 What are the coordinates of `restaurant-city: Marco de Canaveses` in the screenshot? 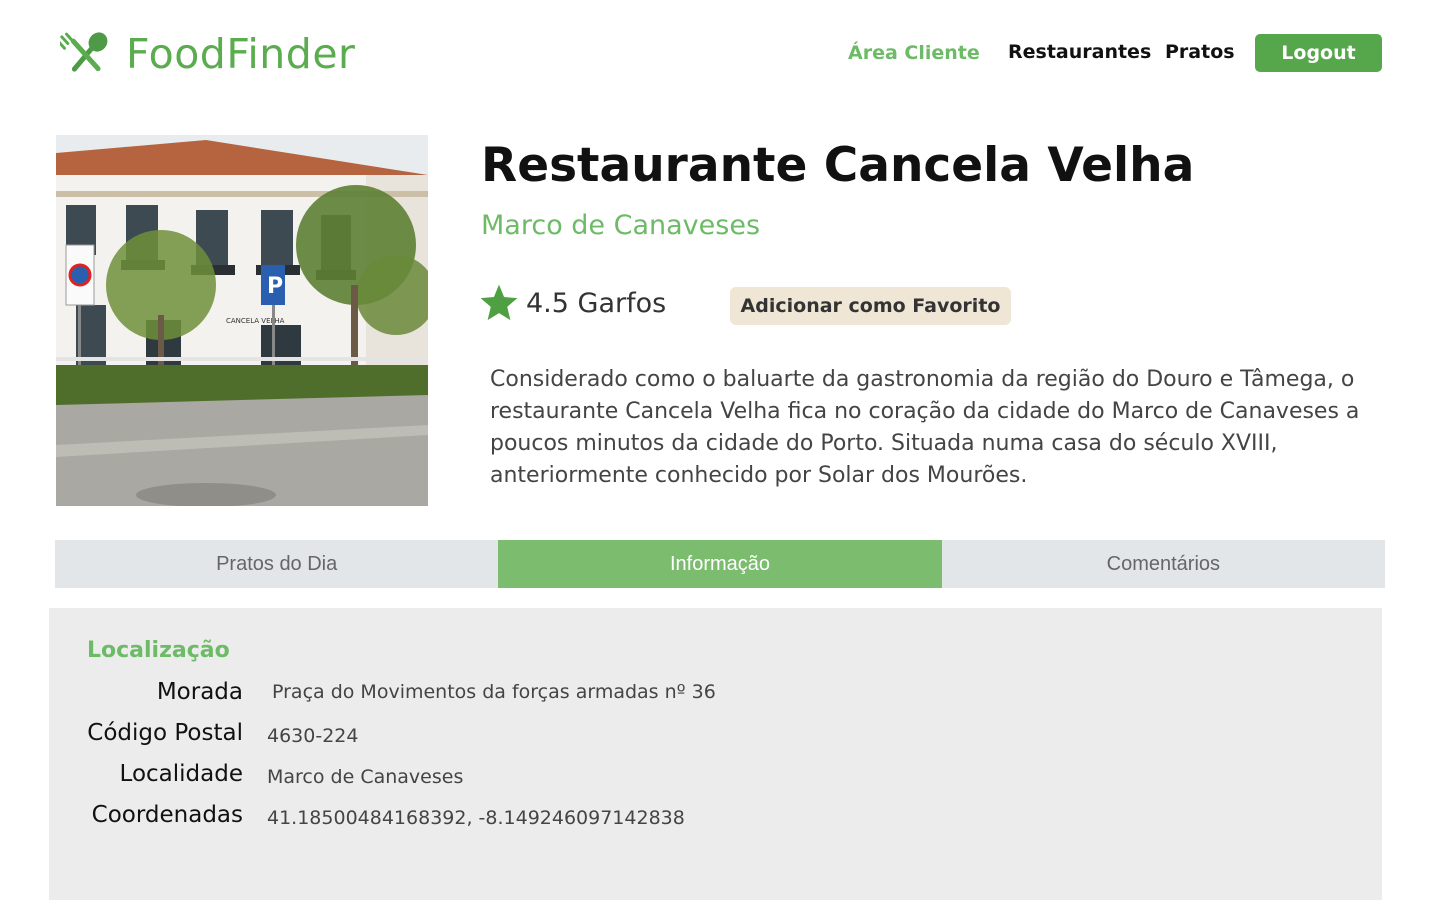 It's located at (621, 225).